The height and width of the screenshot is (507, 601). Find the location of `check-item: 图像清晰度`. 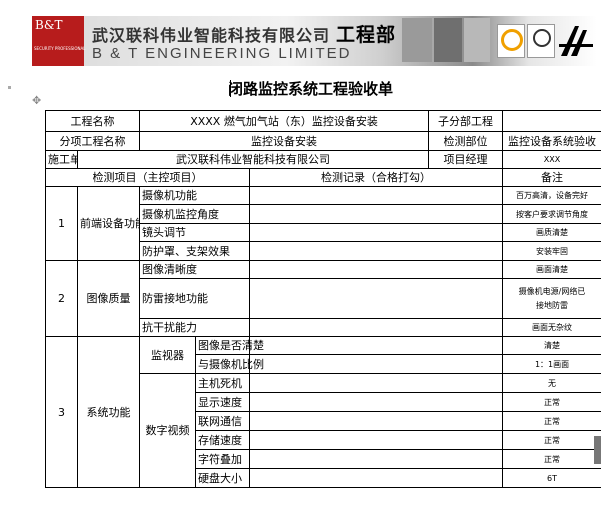

check-item: 图像清晰度 is located at coordinates (195, 269).